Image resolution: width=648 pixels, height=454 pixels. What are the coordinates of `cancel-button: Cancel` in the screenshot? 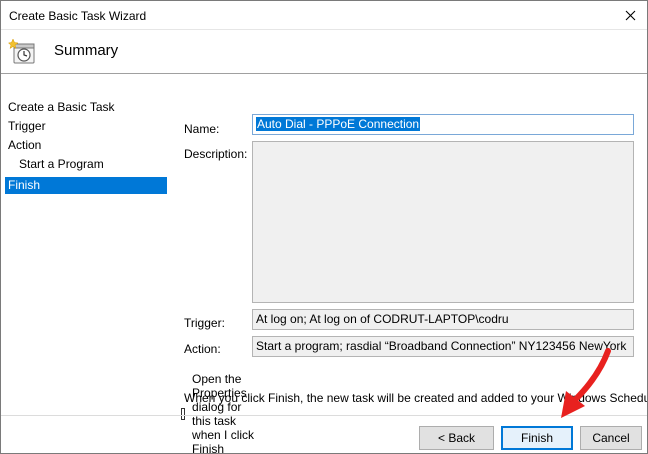 It's located at (611, 438).